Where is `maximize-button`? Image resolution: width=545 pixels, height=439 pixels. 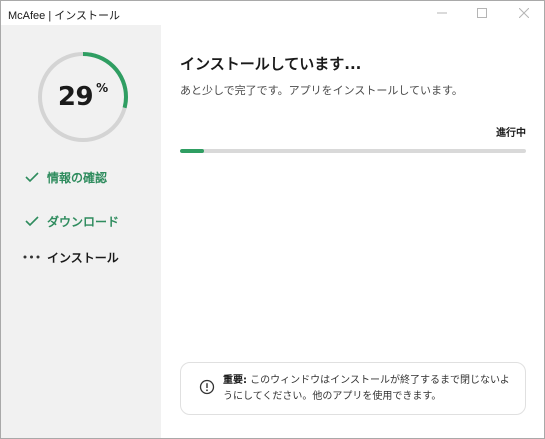
maximize-button is located at coordinates (482, 13).